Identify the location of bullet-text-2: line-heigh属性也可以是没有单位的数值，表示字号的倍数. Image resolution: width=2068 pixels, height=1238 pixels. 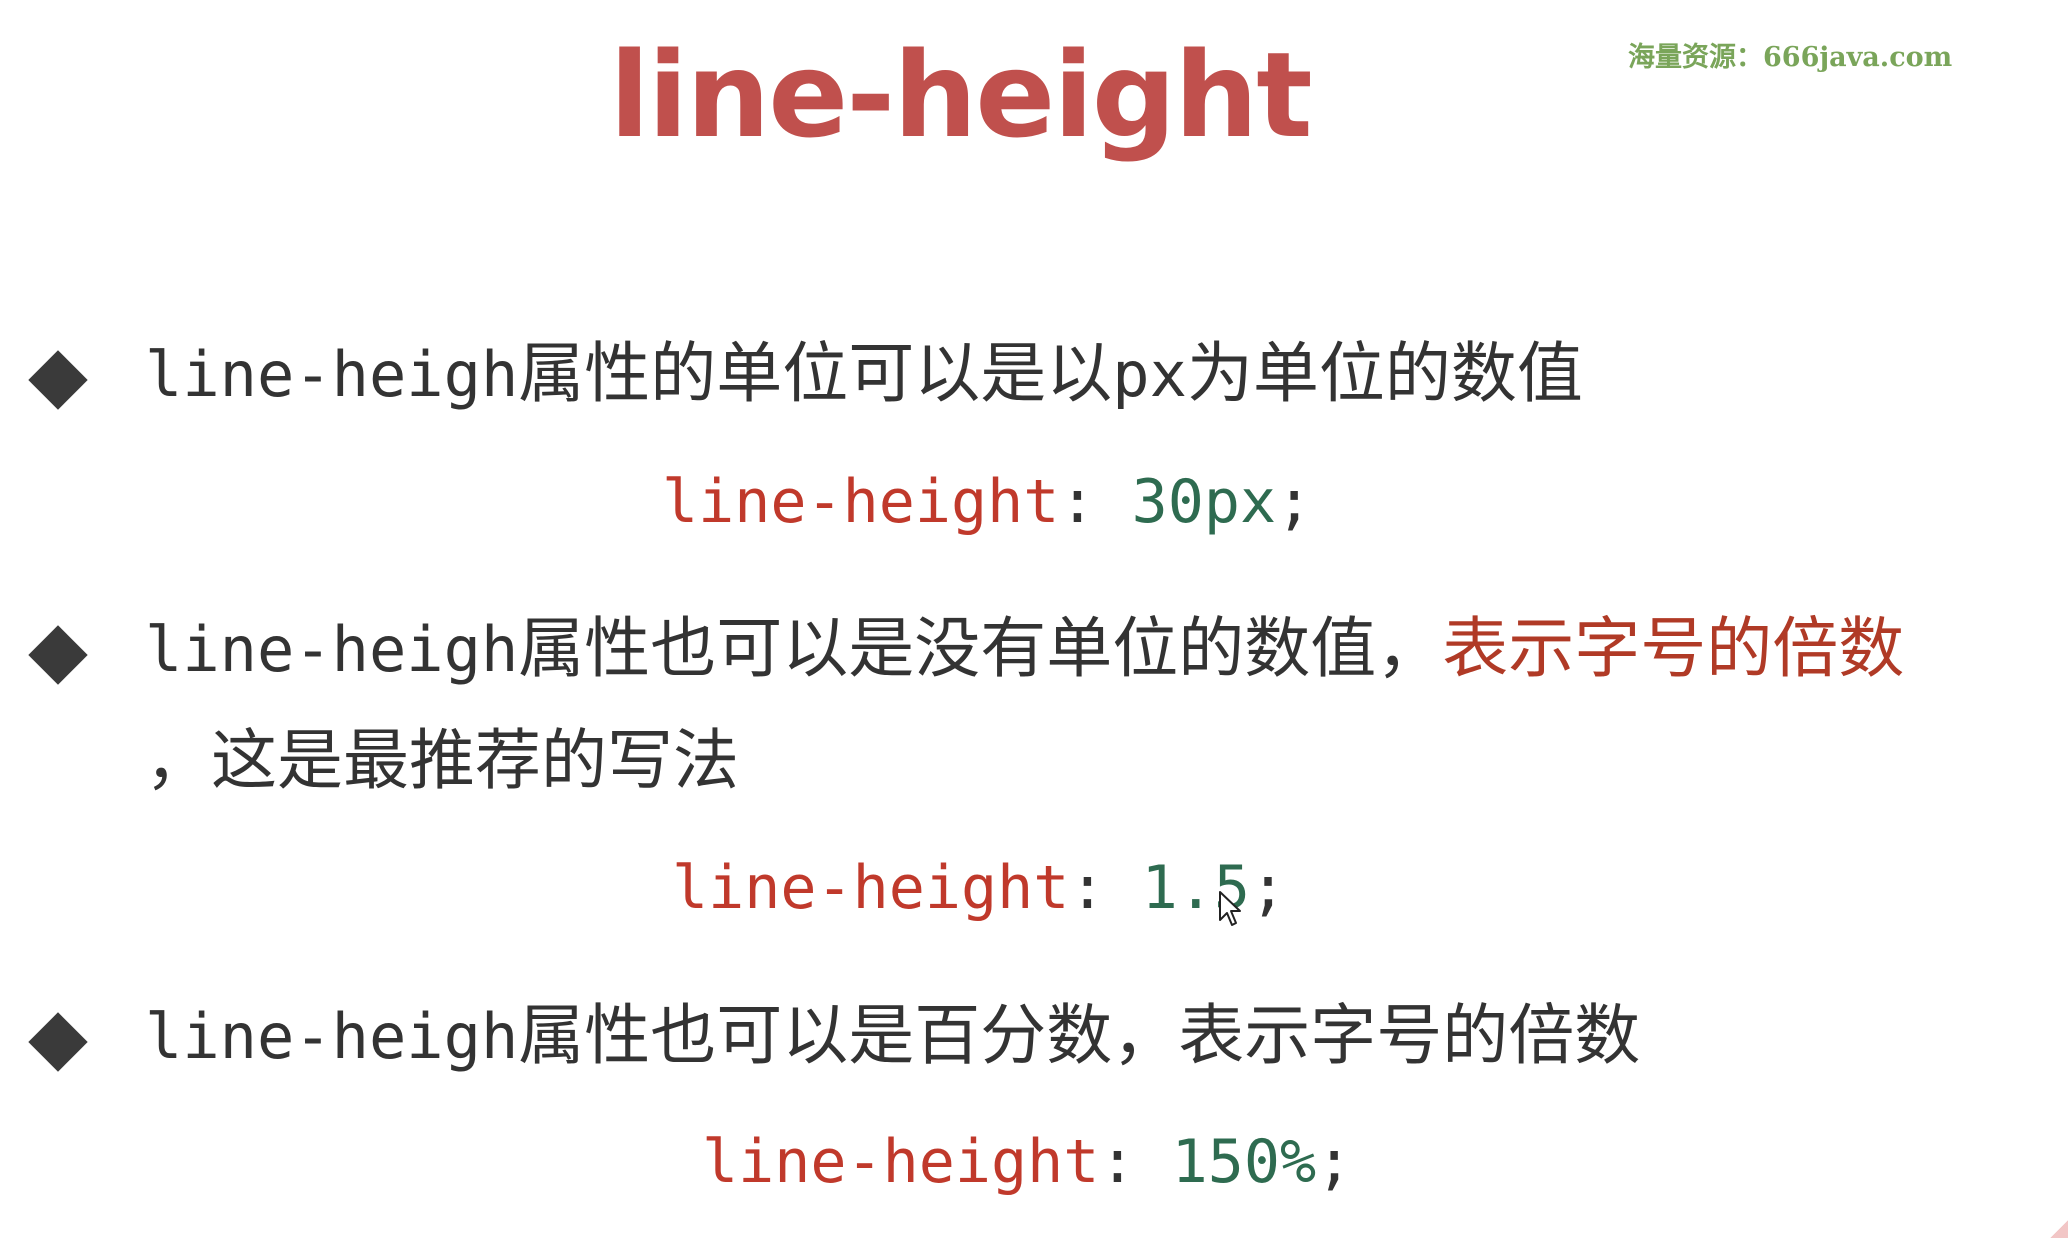
(1024, 649).